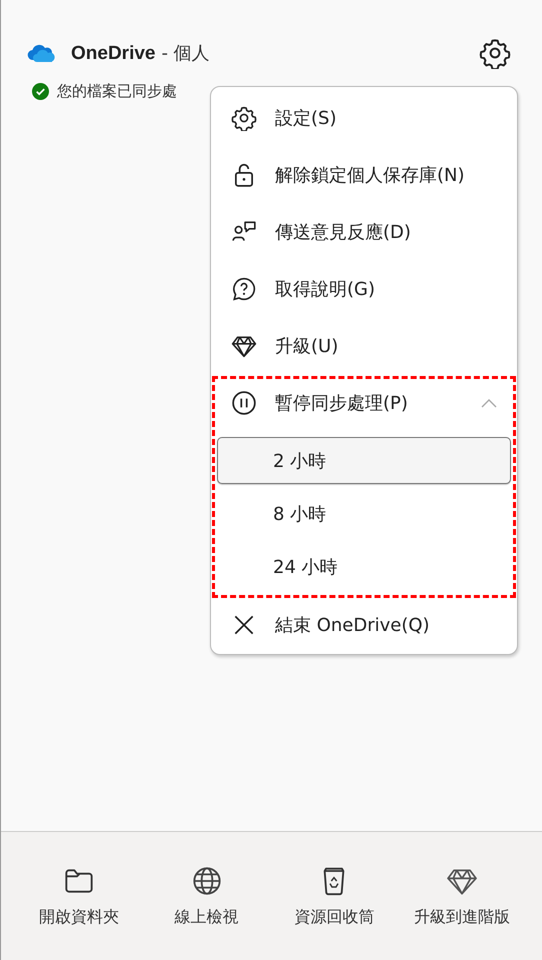 The image size is (542, 960). I want to click on cloud-logo-icon, so click(41, 53).